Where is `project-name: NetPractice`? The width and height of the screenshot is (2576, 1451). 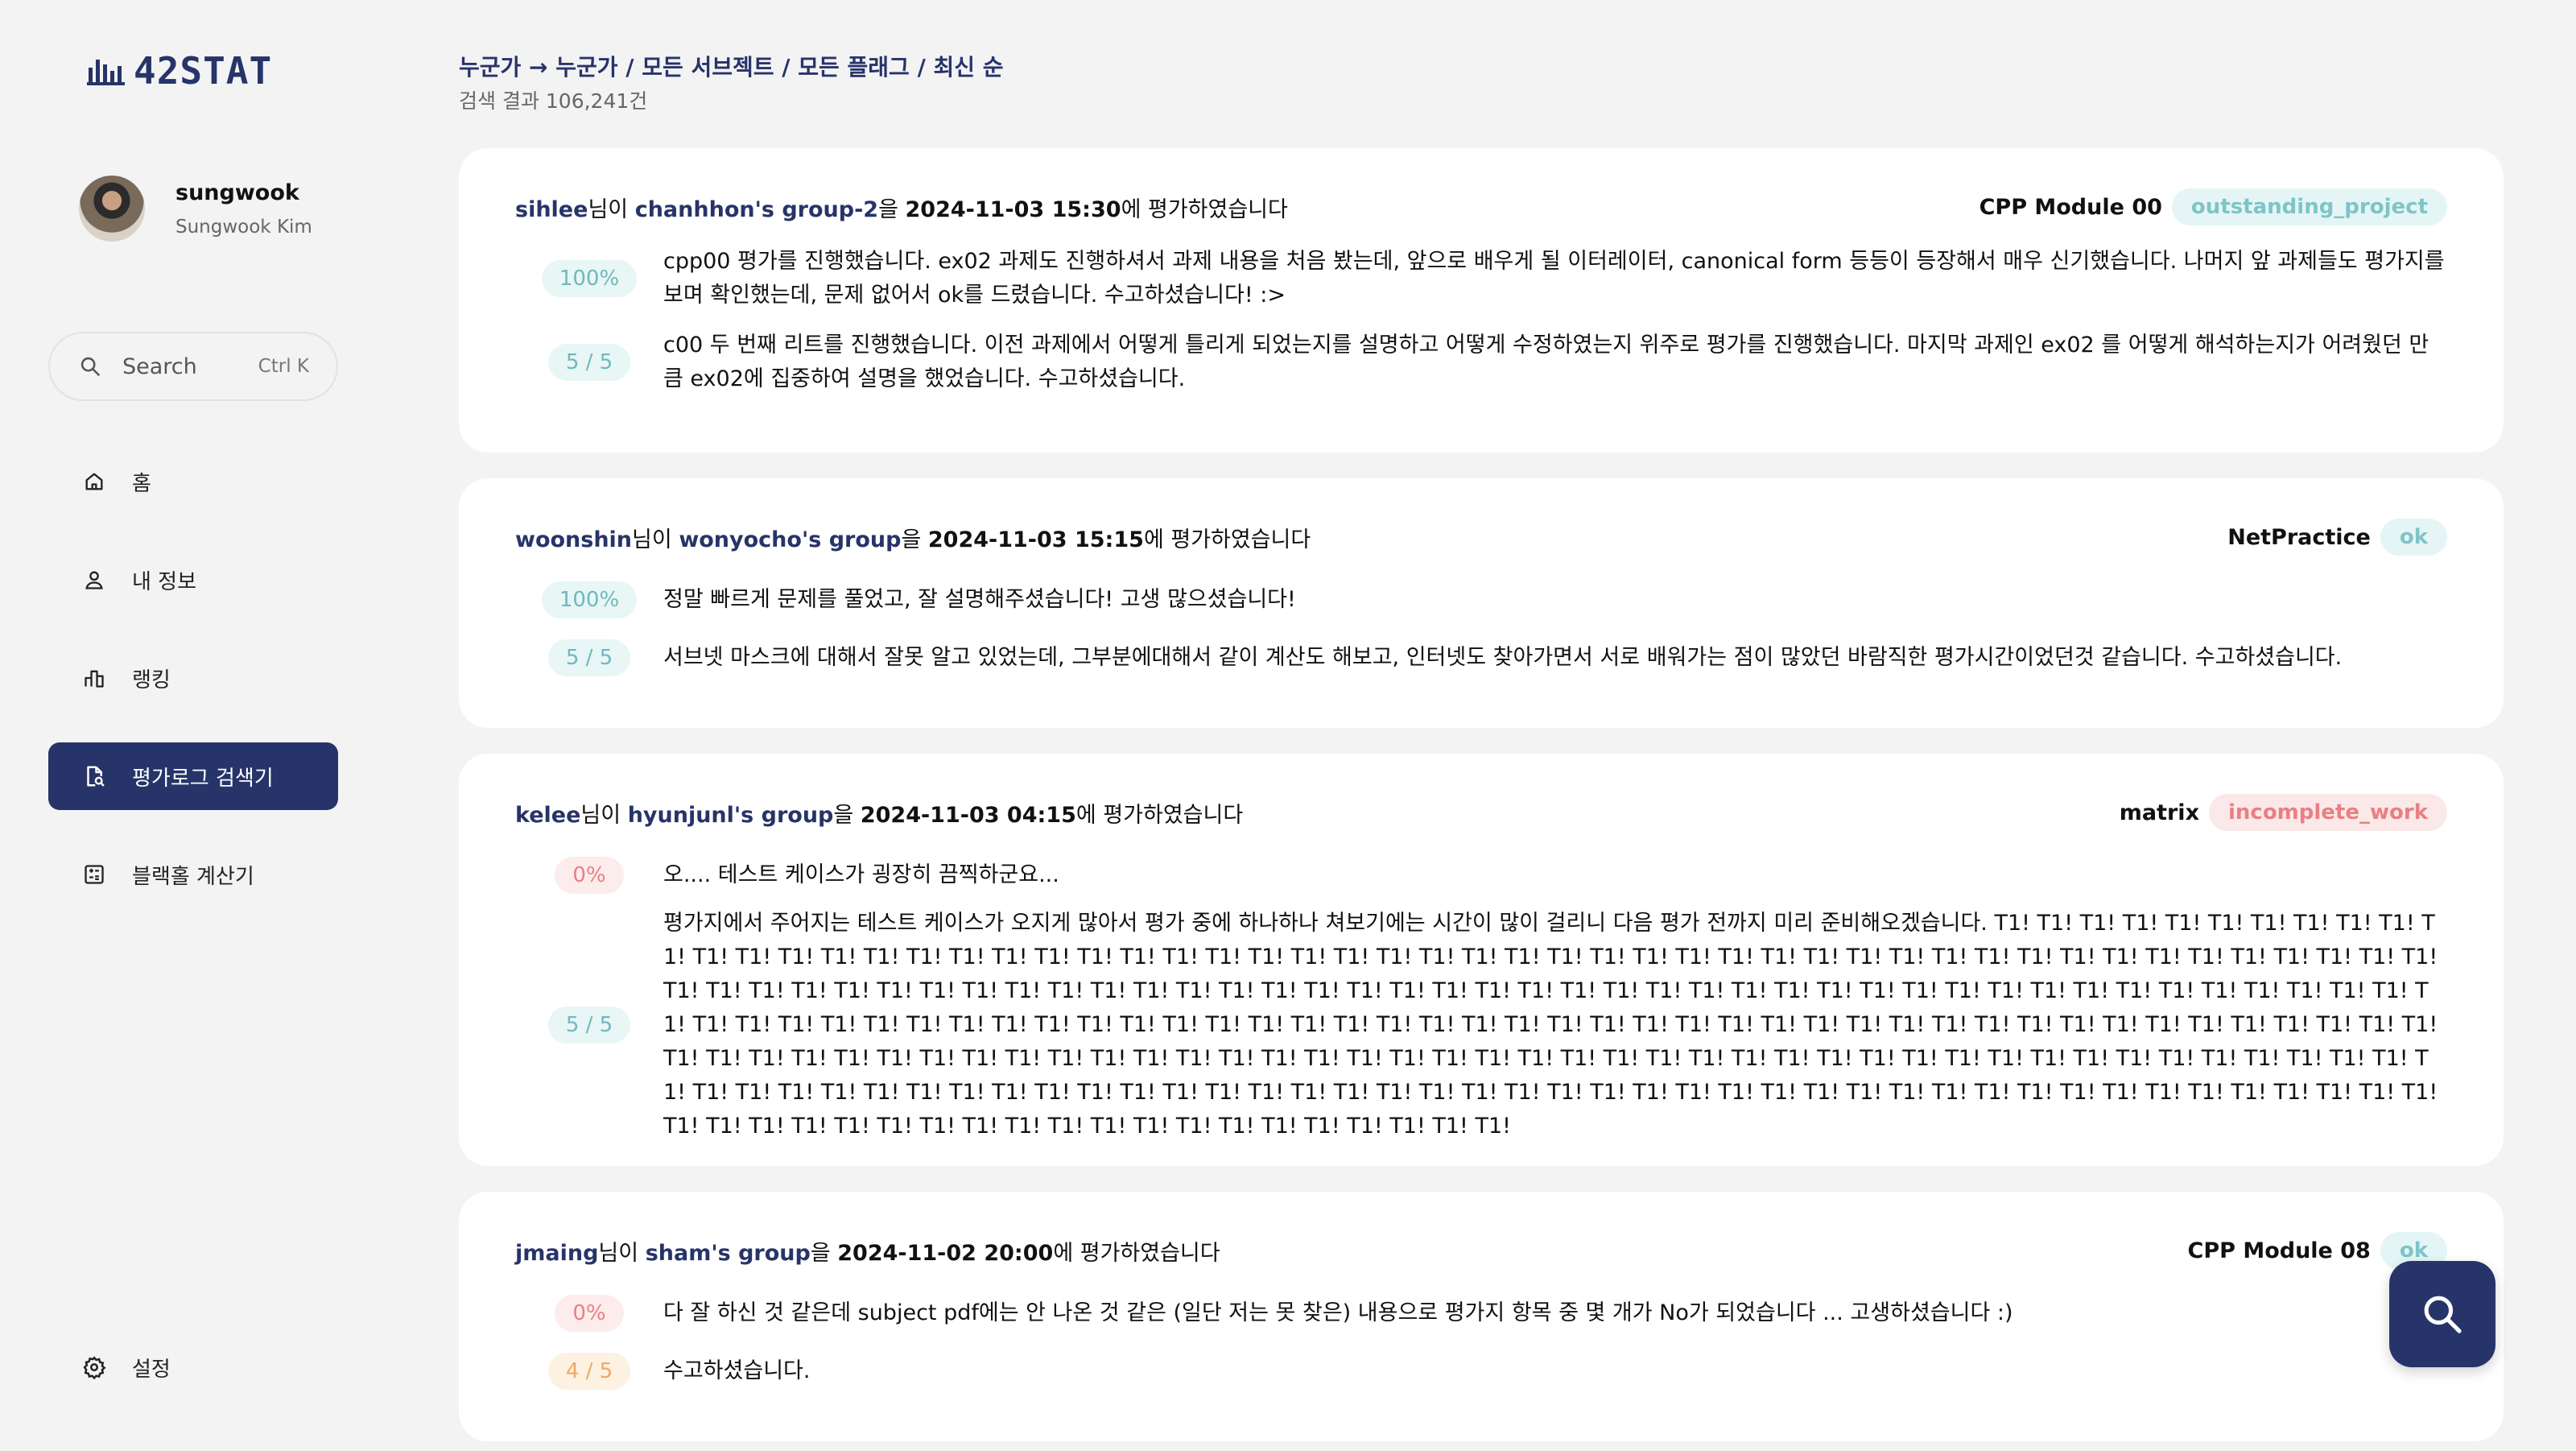 project-name: NetPractice is located at coordinates (2299, 537).